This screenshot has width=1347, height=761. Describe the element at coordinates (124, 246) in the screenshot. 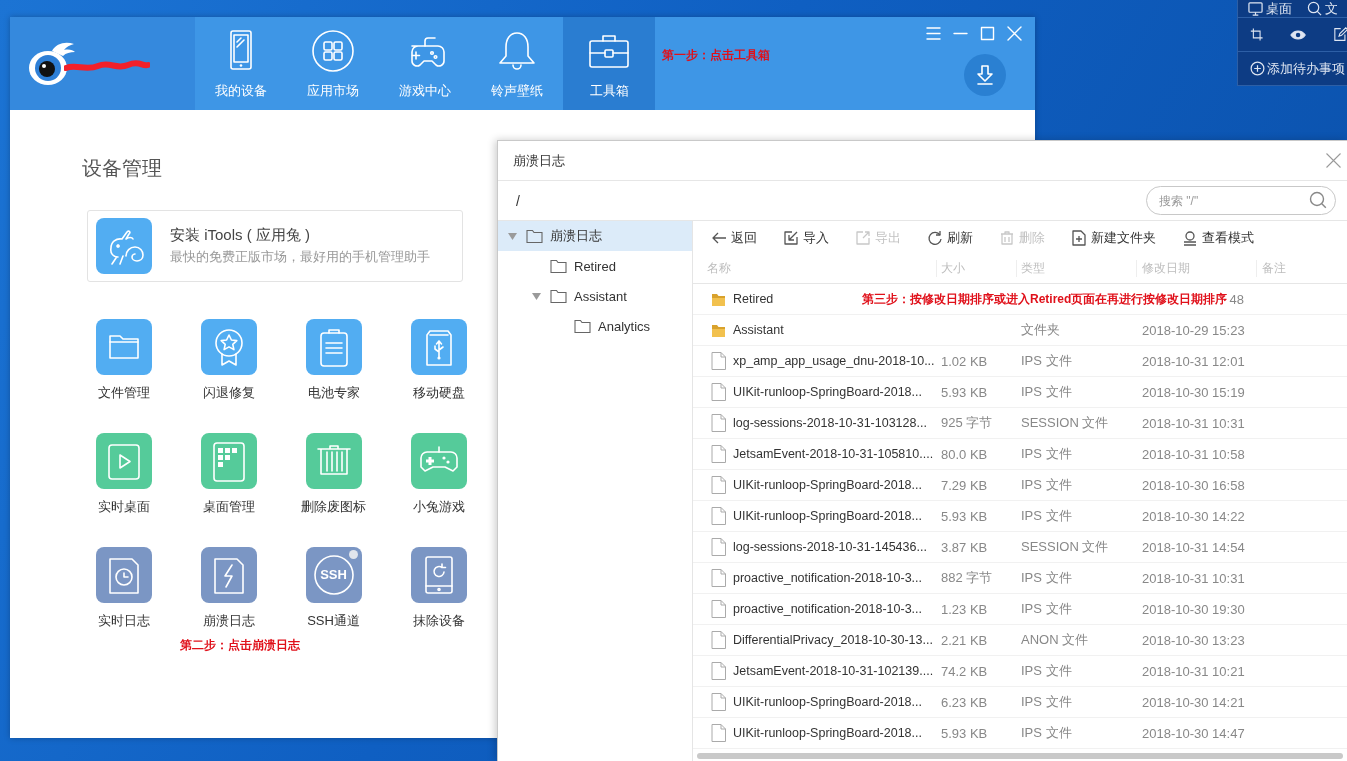

I see `rabbit-icon` at that location.